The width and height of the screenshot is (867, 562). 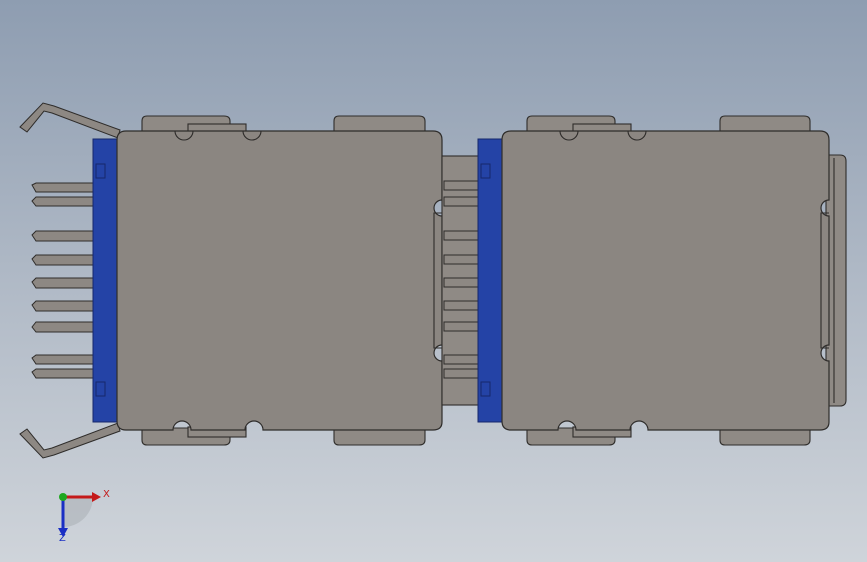 I want to click on coordinate-triad: X Z, so click(x=84, y=516).